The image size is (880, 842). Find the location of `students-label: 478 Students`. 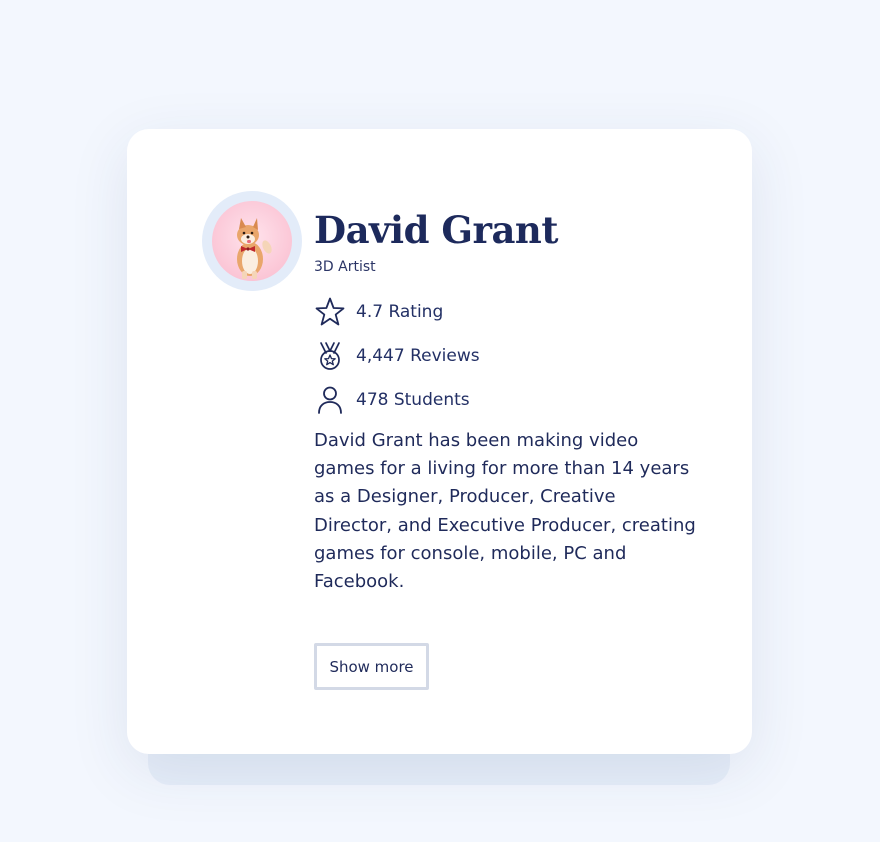

students-label: 478 Students is located at coordinates (413, 400).